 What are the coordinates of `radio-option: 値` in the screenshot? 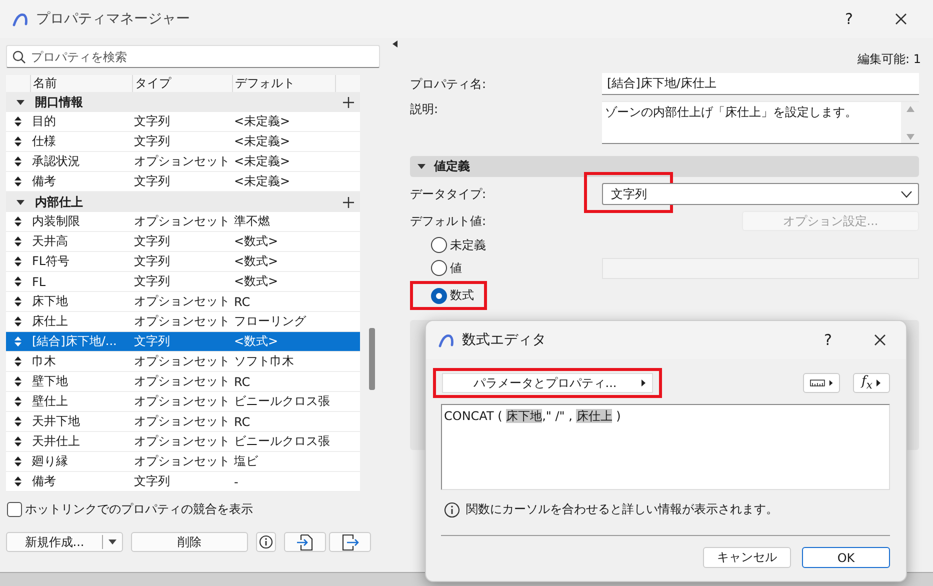 It's located at (446, 268).